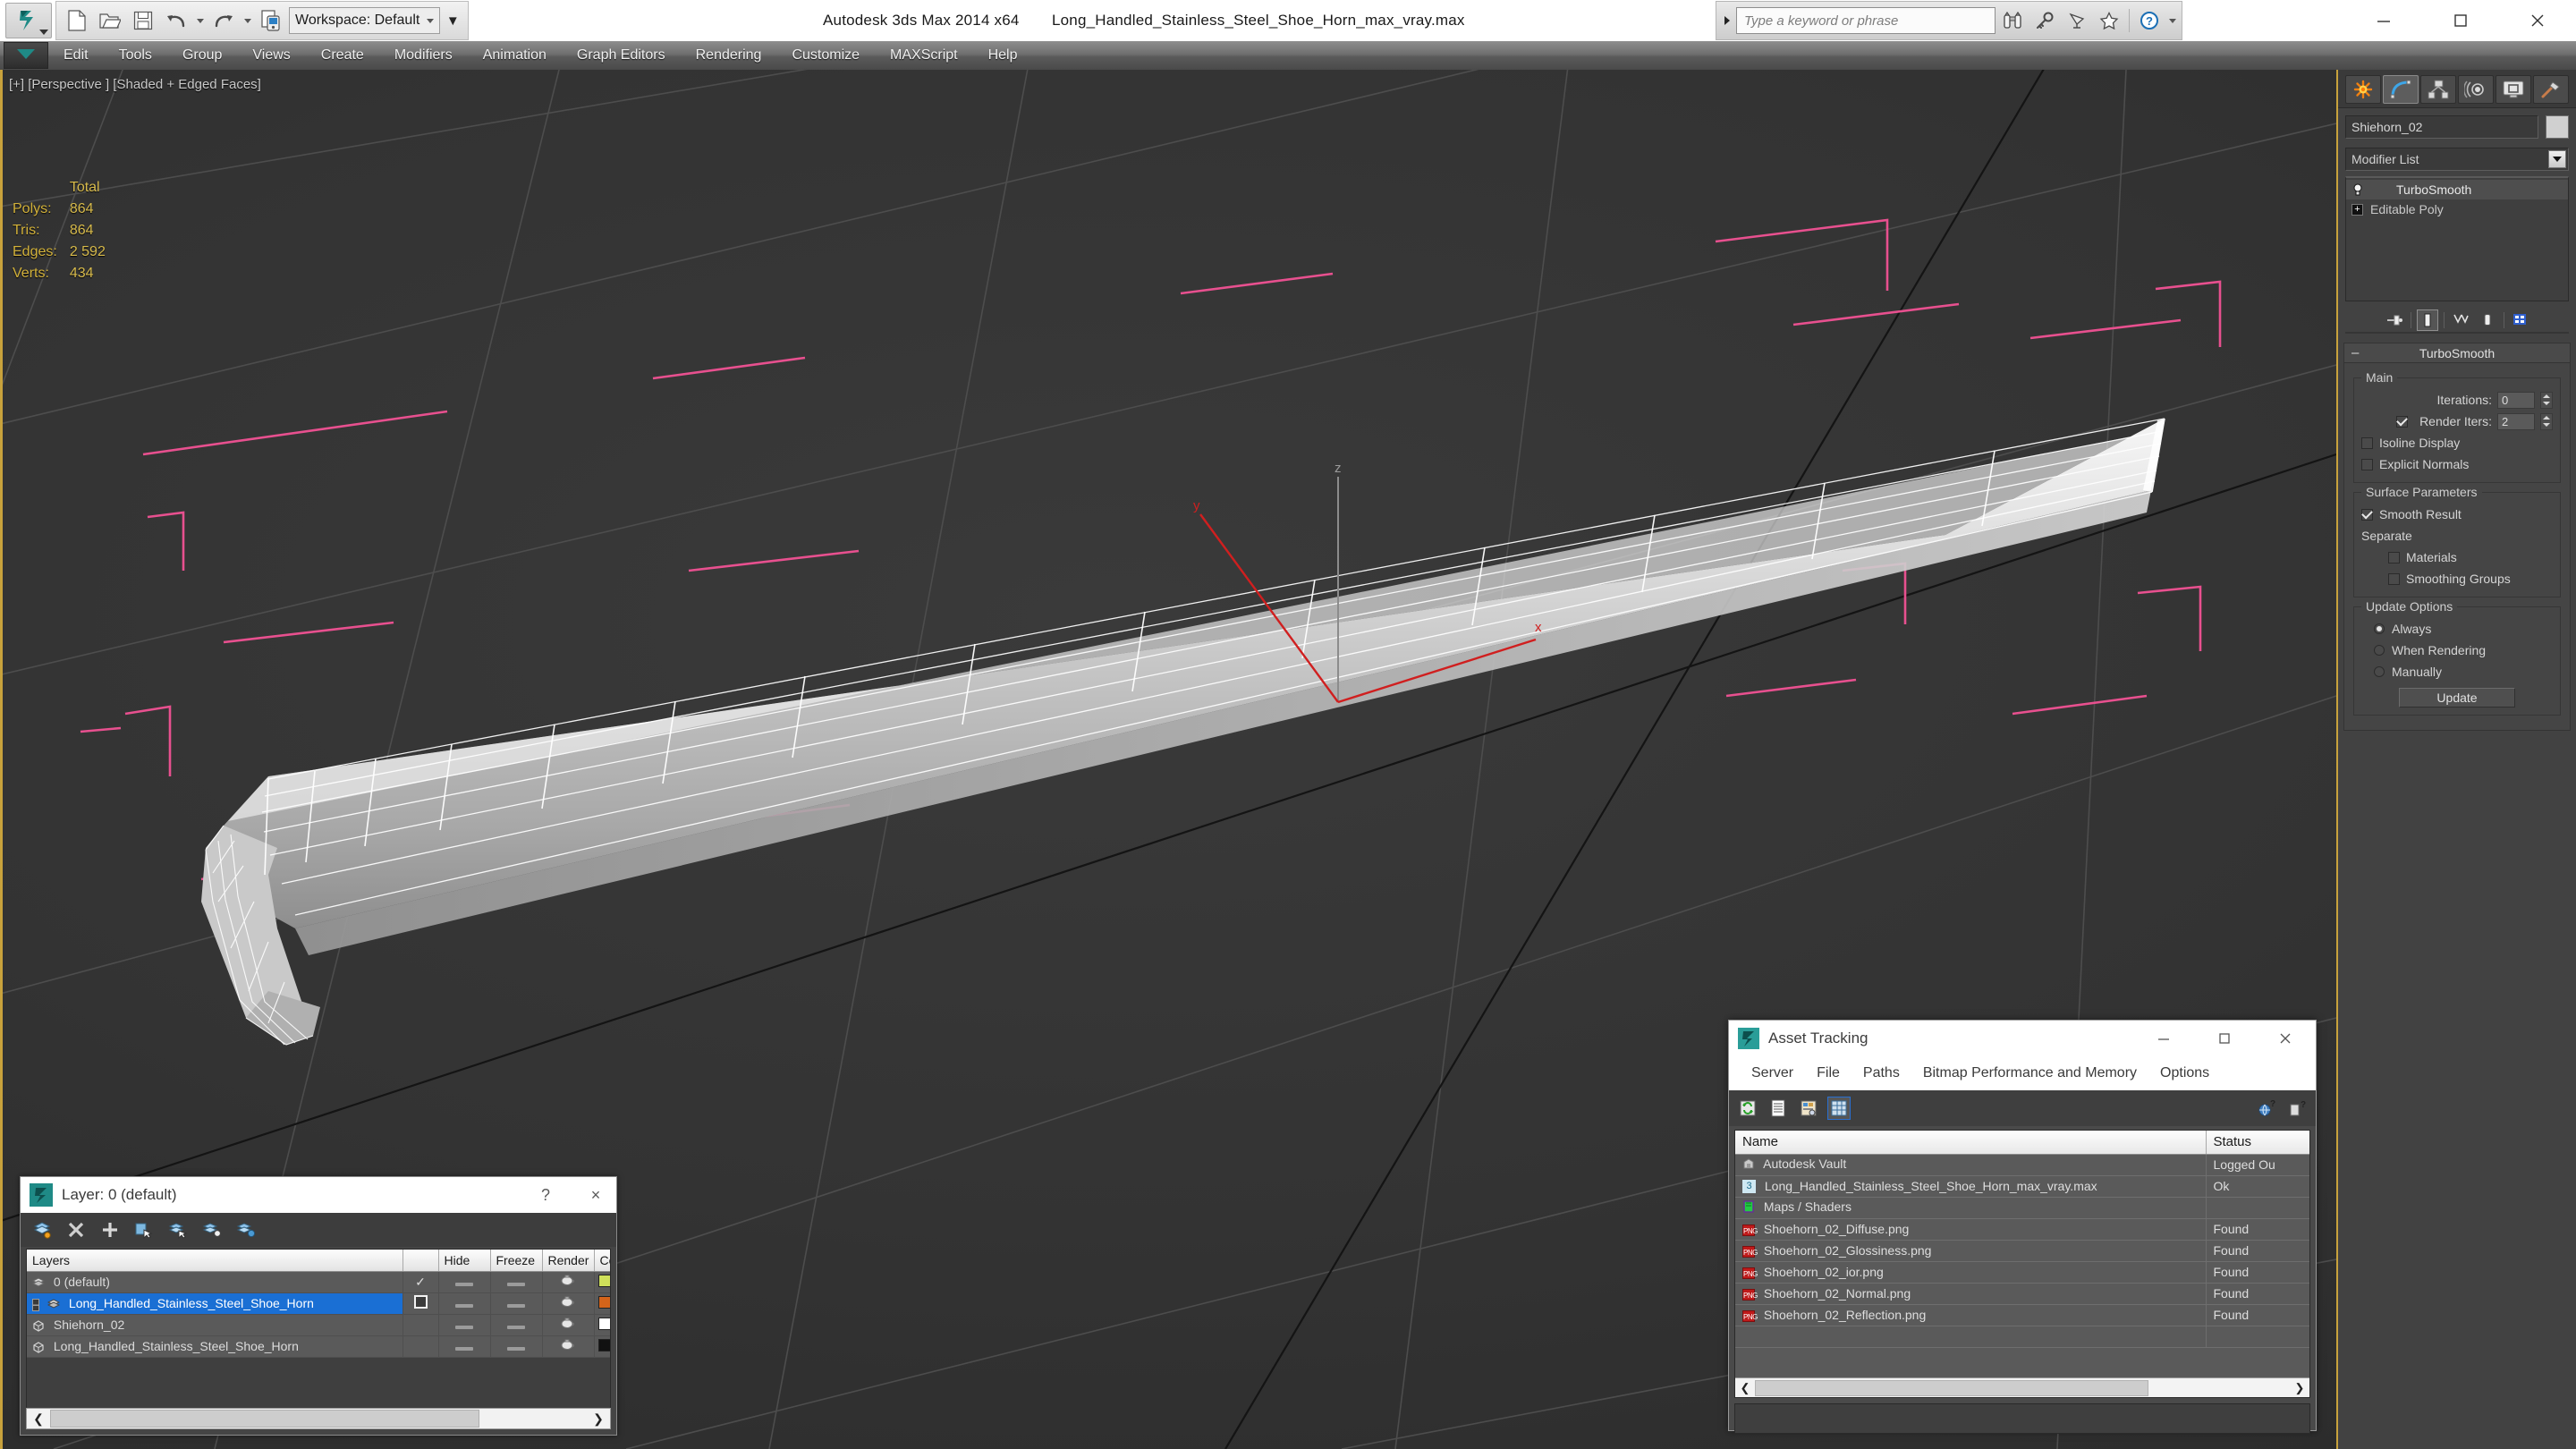 This screenshot has width=2576, height=1449. I want to click on table-row: PNG Shoehorn_02_Normal.png Found, so click(2022, 1294).